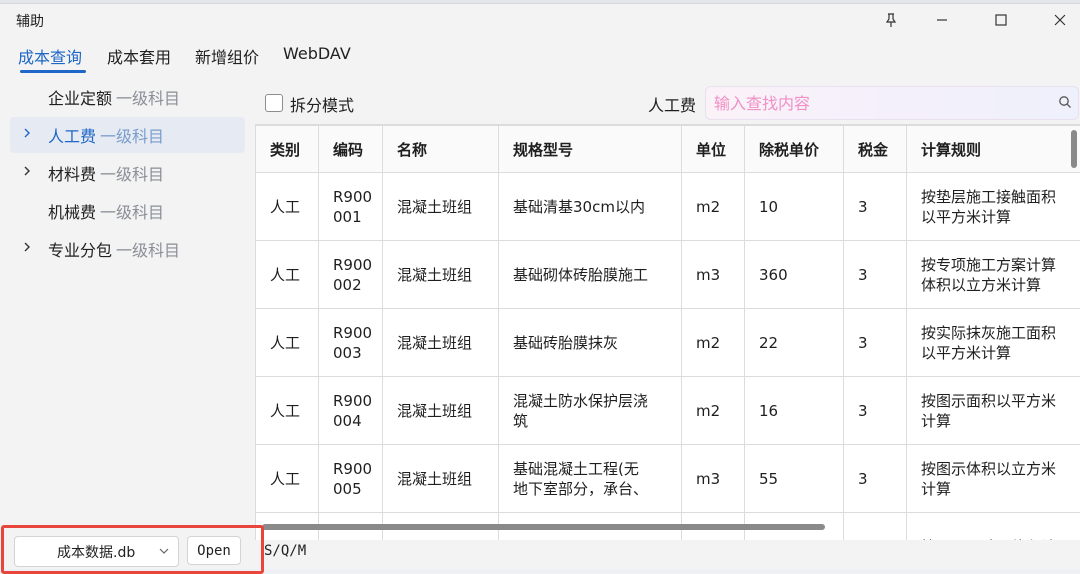 The width and height of the screenshot is (1080, 574). I want to click on tab-cost-query: 成本查询, so click(50, 56).